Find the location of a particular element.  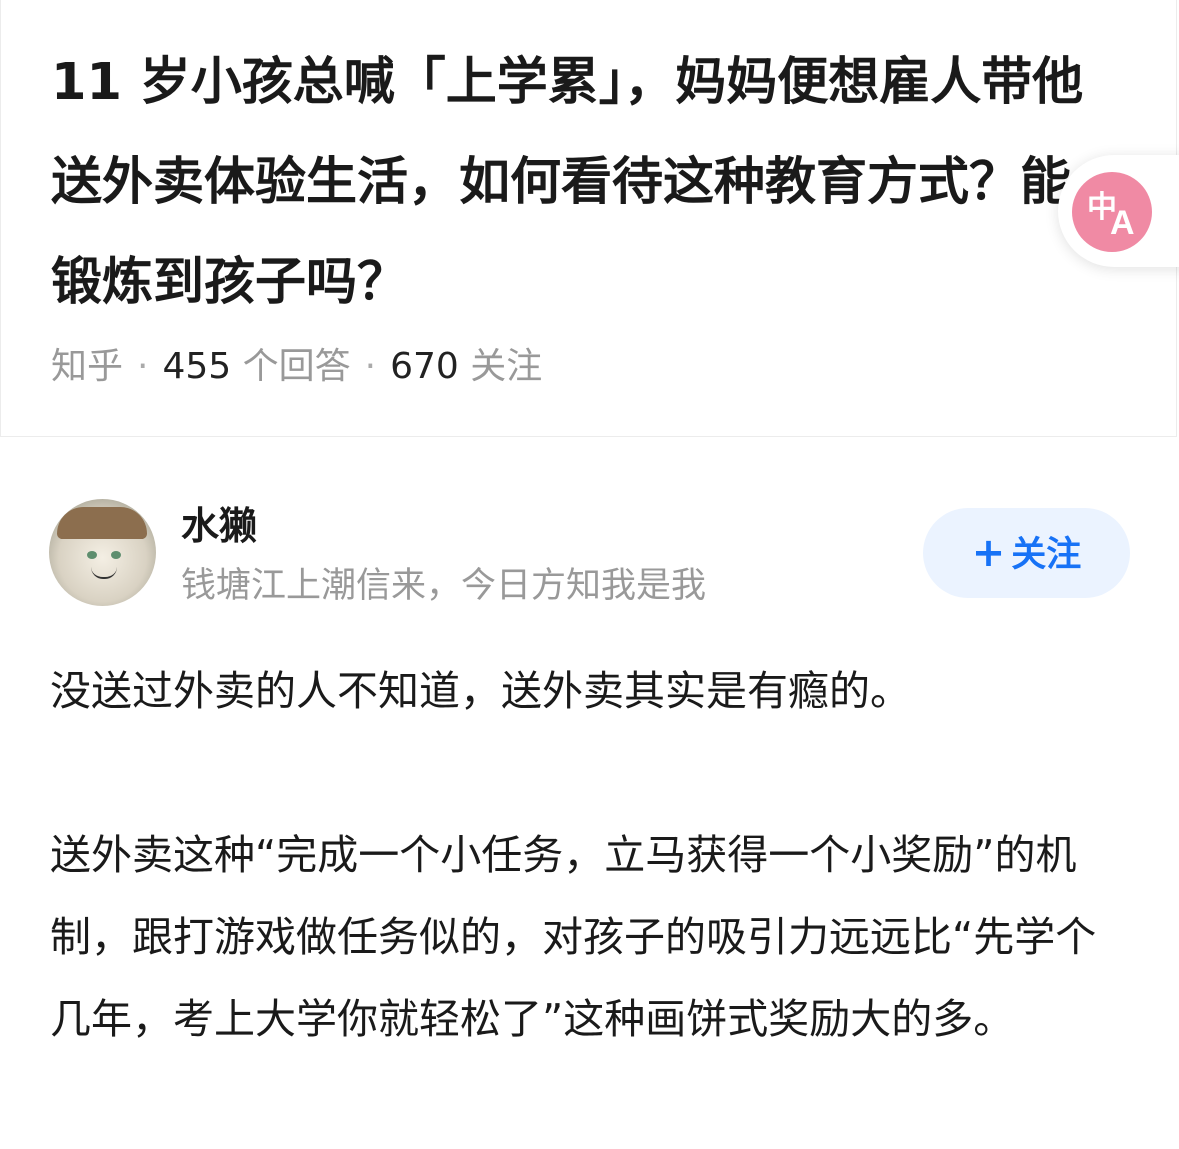

avatar-hat-shape is located at coordinates (102, 523).